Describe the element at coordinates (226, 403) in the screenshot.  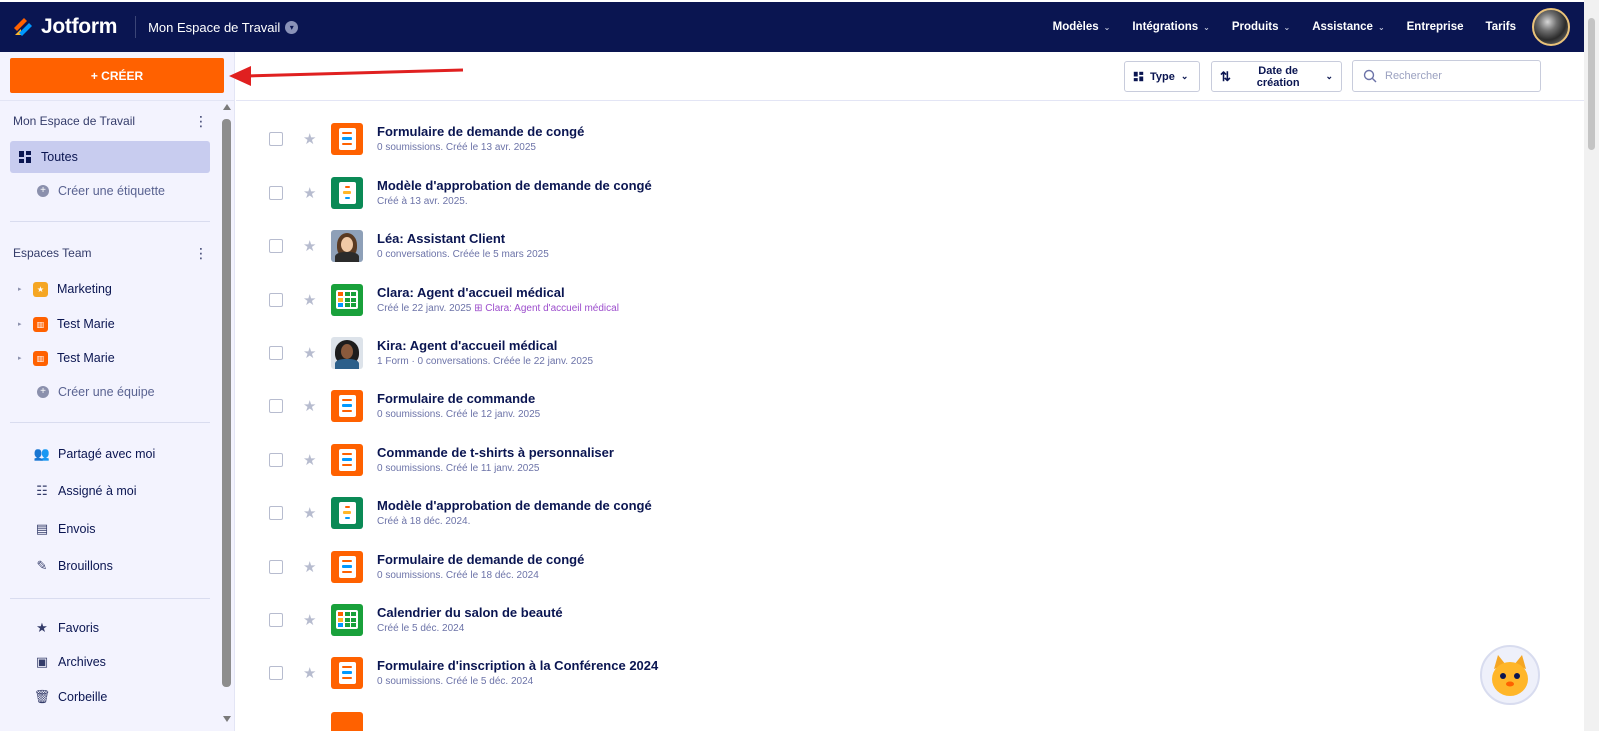
I see `sidebar-scrollbar-thumb` at that location.